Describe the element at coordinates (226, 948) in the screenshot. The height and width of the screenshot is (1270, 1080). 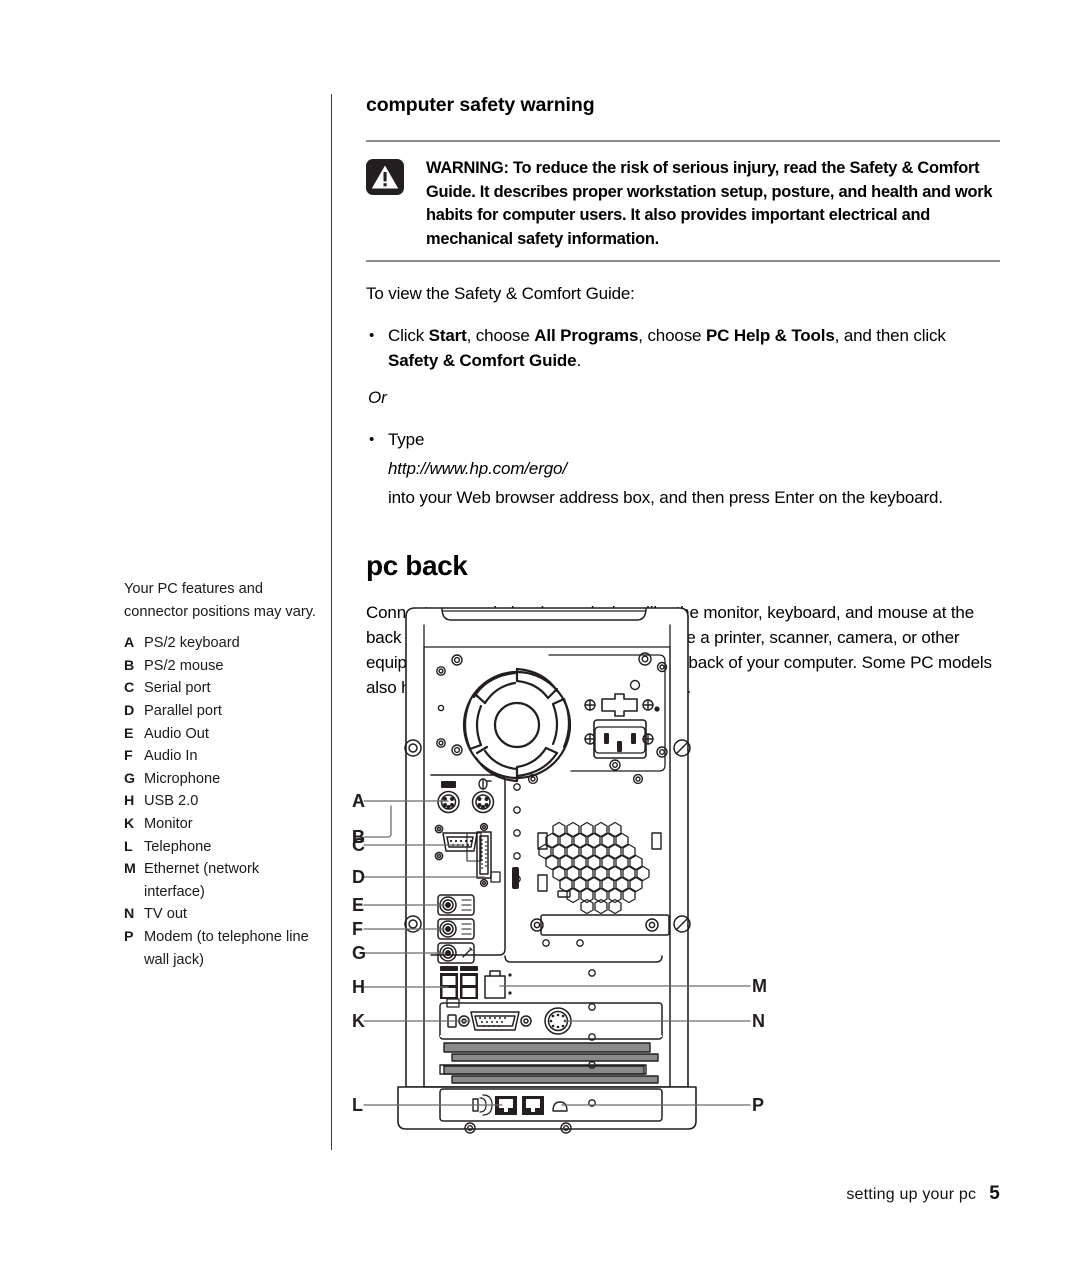
I see `legend-label: Modem (to telephone line wall jack)` at that location.